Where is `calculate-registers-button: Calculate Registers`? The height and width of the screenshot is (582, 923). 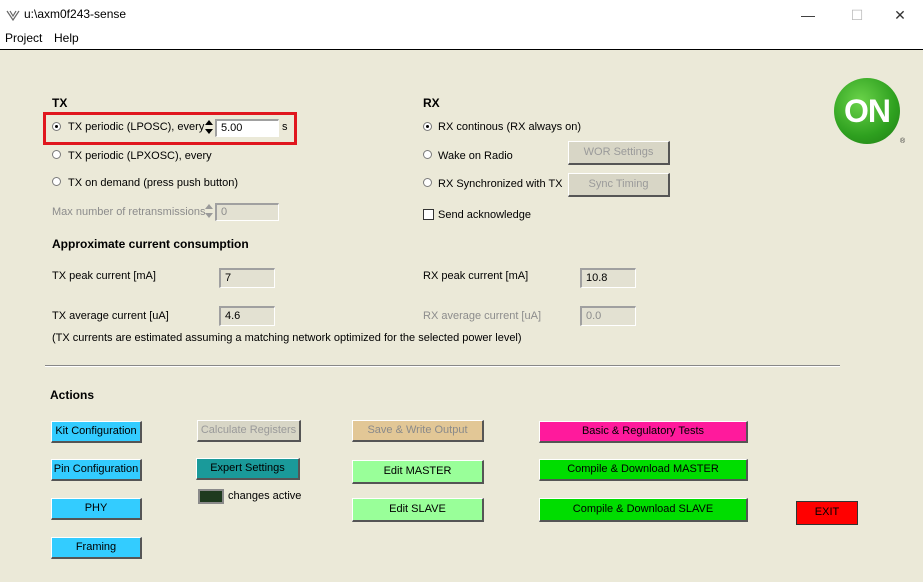 calculate-registers-button: Calculate Registers is located at coordinates (249, 431).